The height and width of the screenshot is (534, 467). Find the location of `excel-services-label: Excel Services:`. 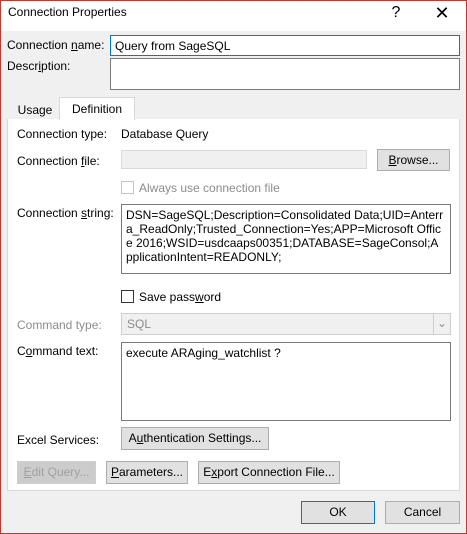

excel-services-label: Excel Services: is located at coordinates (58, 440).